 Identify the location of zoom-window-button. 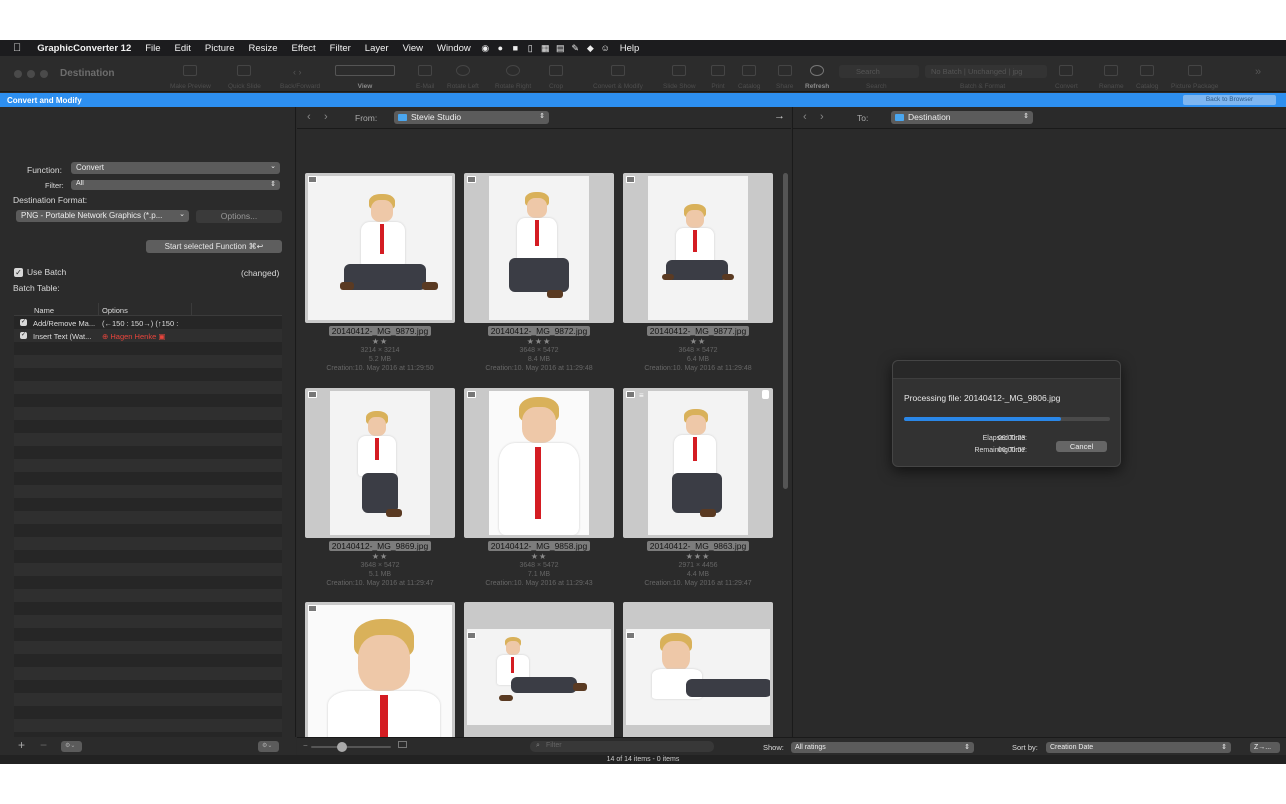
(44, 74).